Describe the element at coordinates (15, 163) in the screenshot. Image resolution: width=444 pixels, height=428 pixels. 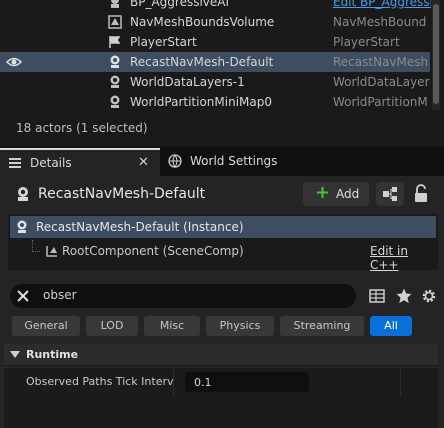
I see `details-icon` at that location.